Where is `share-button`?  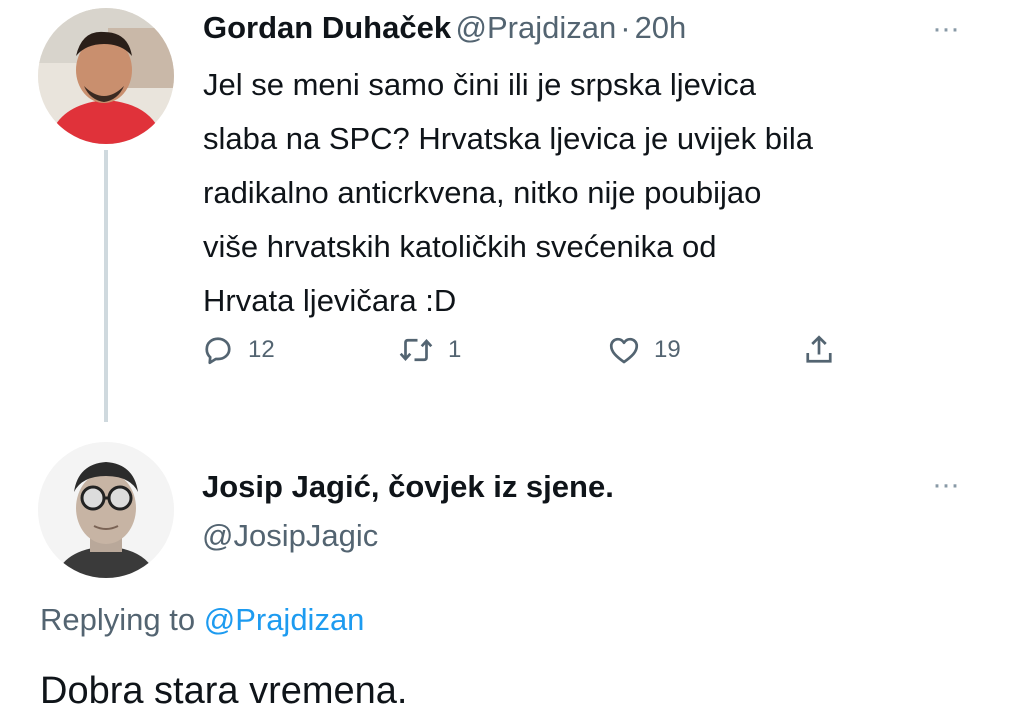 share-button is located at coordinates (819, 350).